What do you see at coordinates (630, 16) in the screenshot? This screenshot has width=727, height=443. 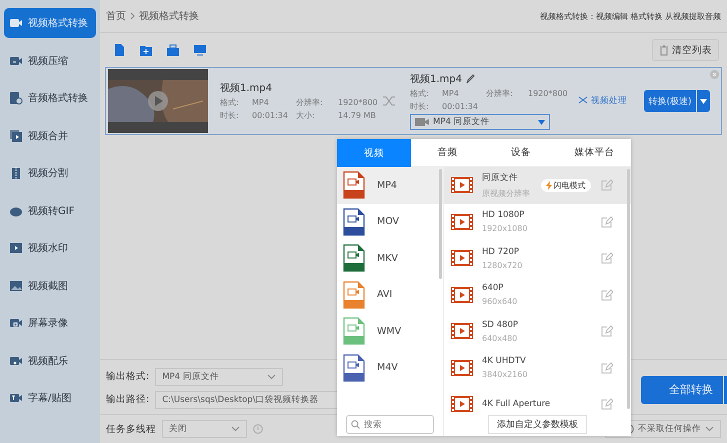 I see `header-hint: 视频格式转换：视频编辑 格式转换 从视频提取音频` at bounding box center [630, 16].